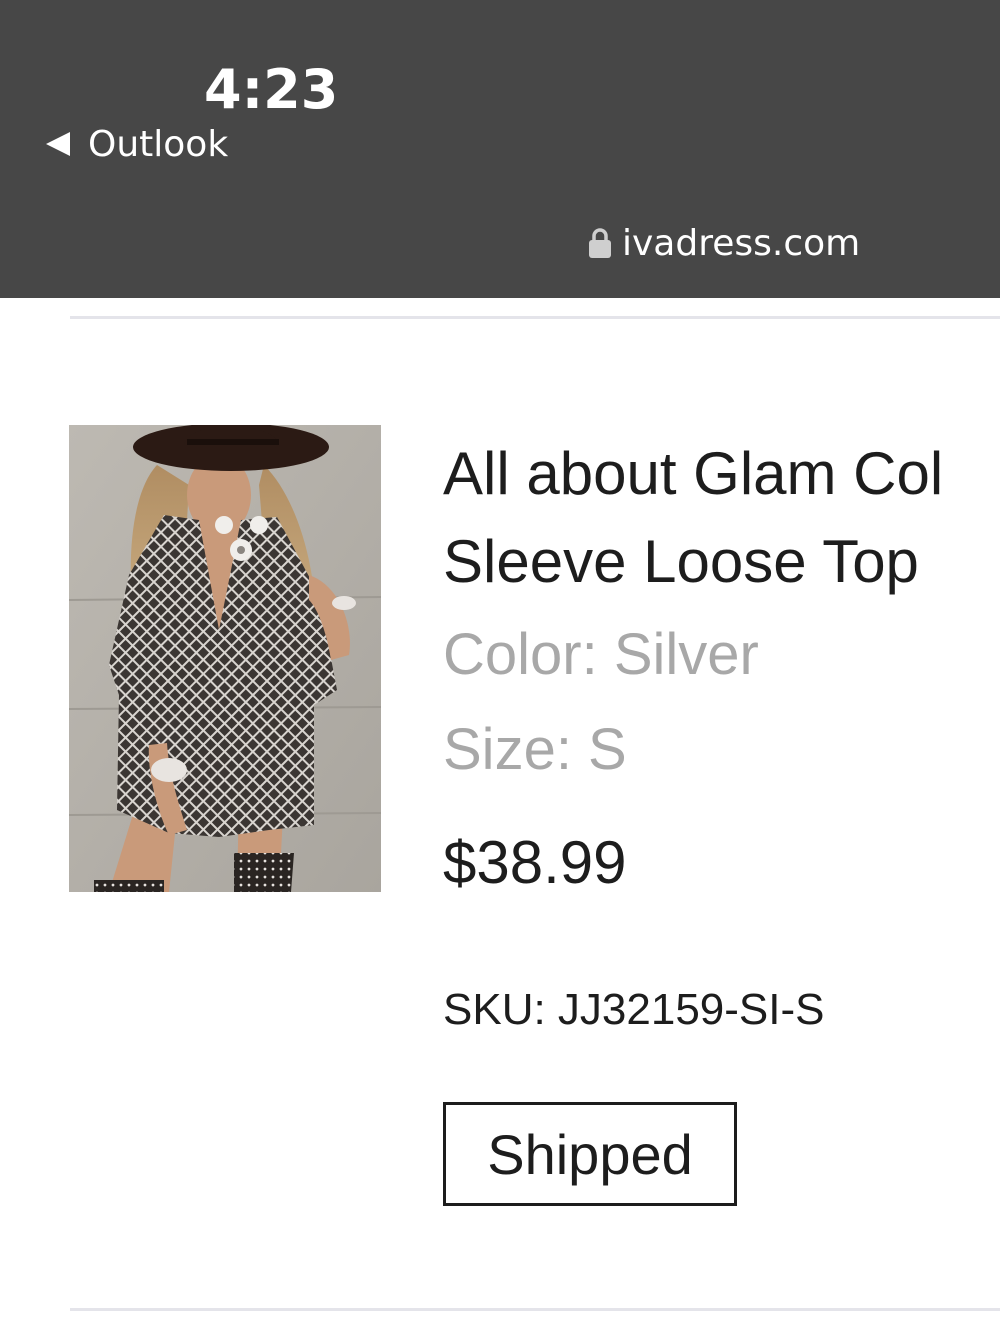 Image resolution: width=1000 pixels, height=1333 pixels. Describe the element at coordinates (225, 658) in the screenshot. I see `product-image` at that location.